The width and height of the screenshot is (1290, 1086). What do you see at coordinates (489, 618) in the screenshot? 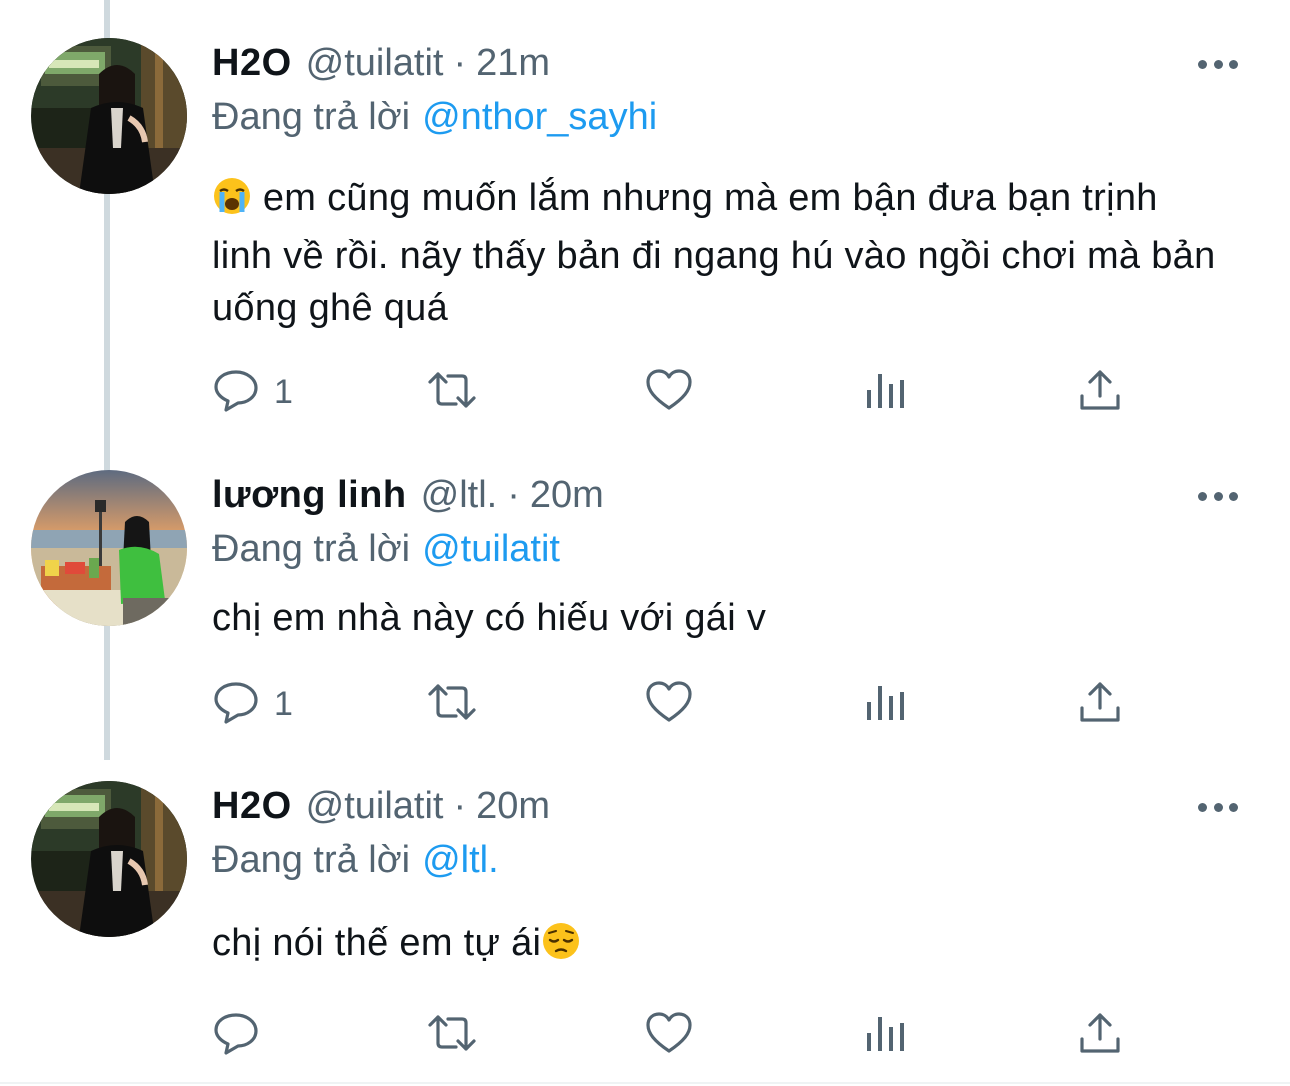
I see `tweet-text-content: chị em nhà này có hiếu với gái v` at bounding box center [489, 618].